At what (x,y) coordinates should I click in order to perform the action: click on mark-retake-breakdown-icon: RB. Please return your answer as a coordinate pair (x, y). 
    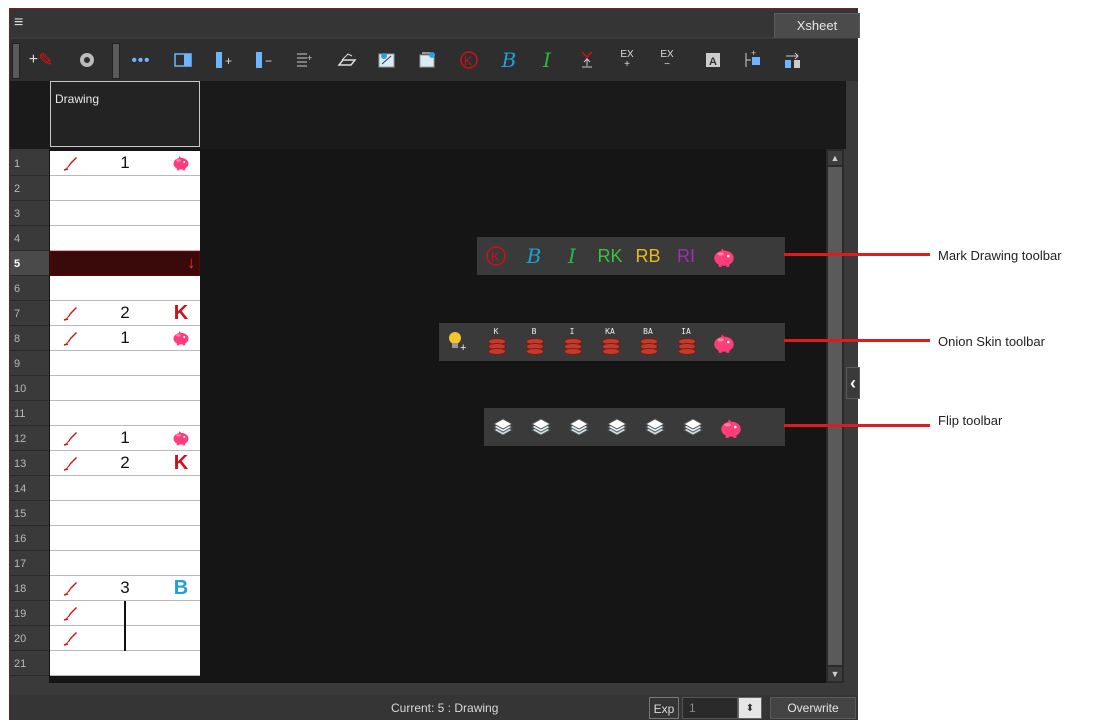
    Looking at the image, I should click on (648, 256).